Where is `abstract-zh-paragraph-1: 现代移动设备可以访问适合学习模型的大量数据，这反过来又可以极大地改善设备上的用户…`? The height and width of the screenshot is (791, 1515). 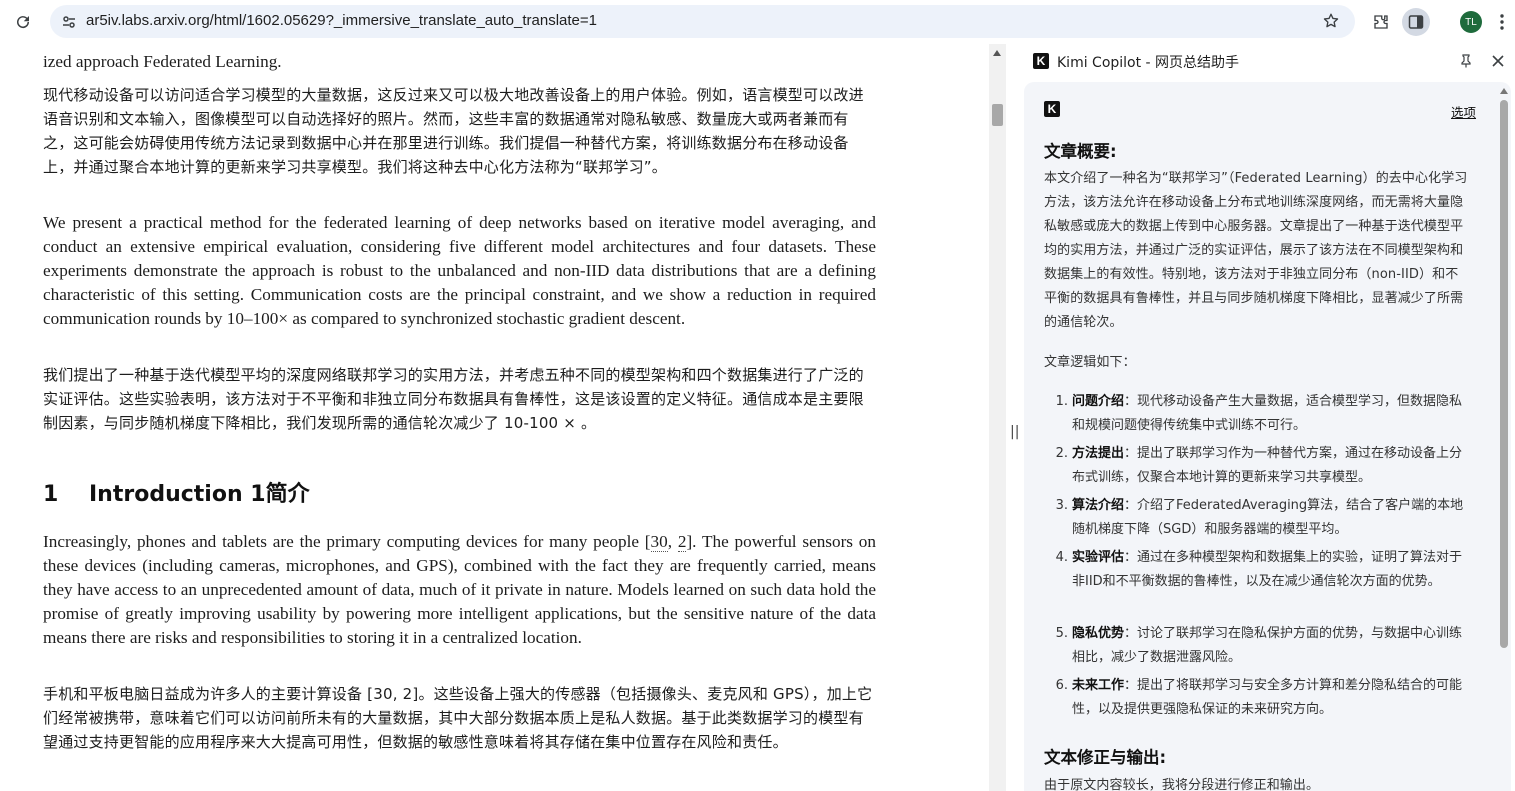 abstract-zh-paragraph-1: 现代移动设备可以访问适合学习模型的大量数据，这反过来又可以极大地改善设备上的用户… is located at coordinates (453, 131).